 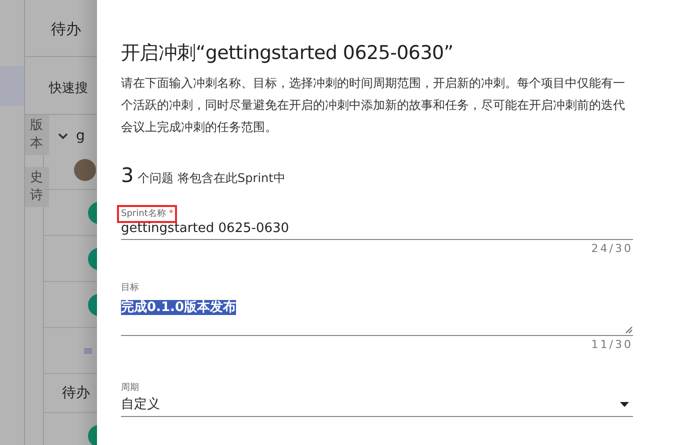 I want to click on side-tab: 版本, so click(x=36, y=135).